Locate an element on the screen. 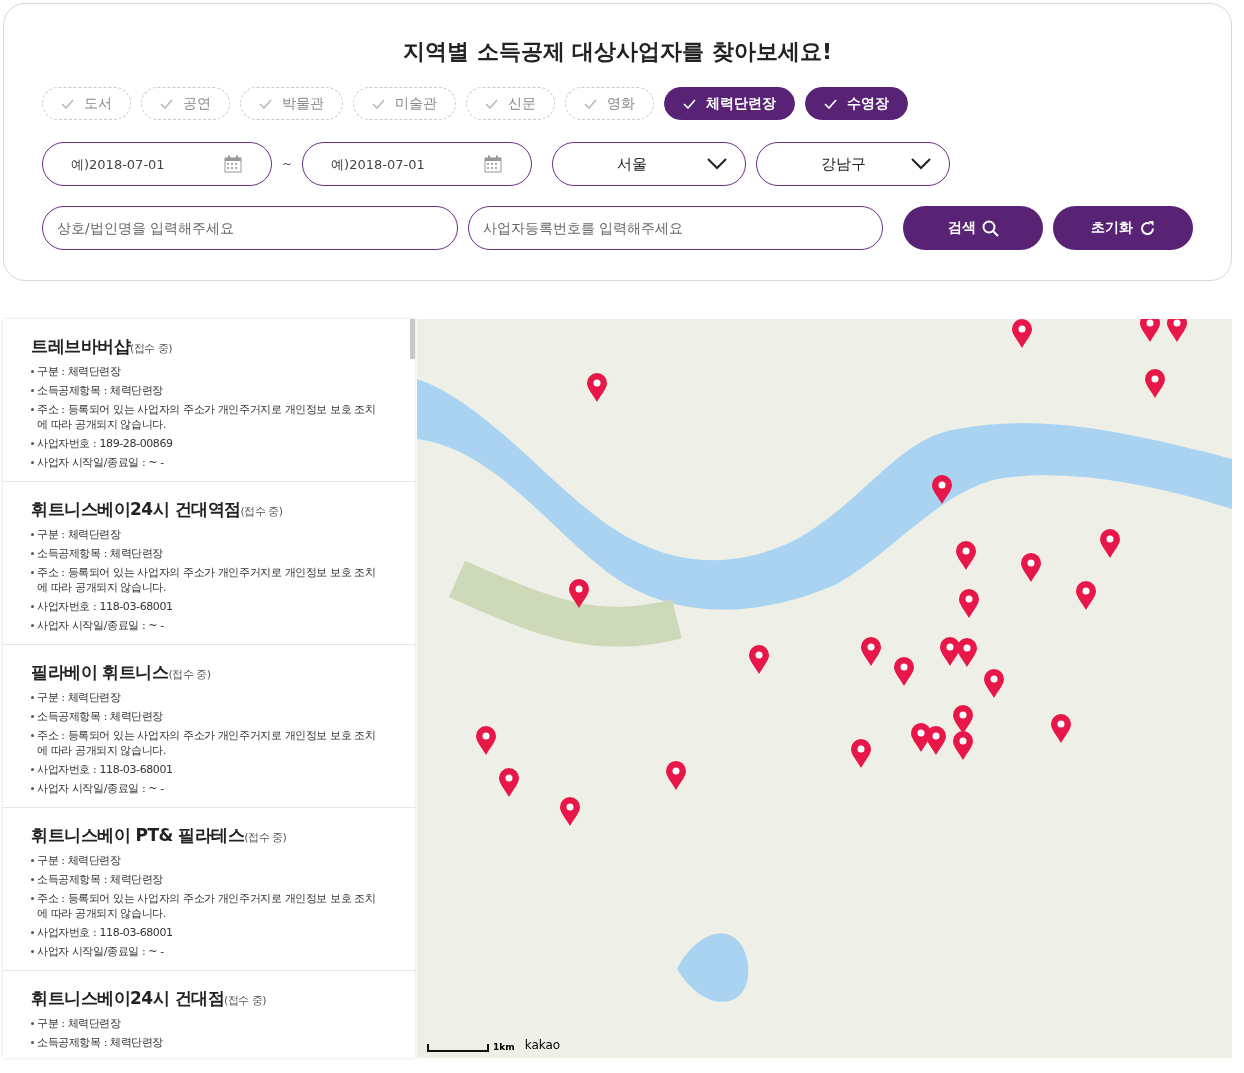 This screenshot has height=1073, width=1244. search-icon is located at coordinates (990, 228).